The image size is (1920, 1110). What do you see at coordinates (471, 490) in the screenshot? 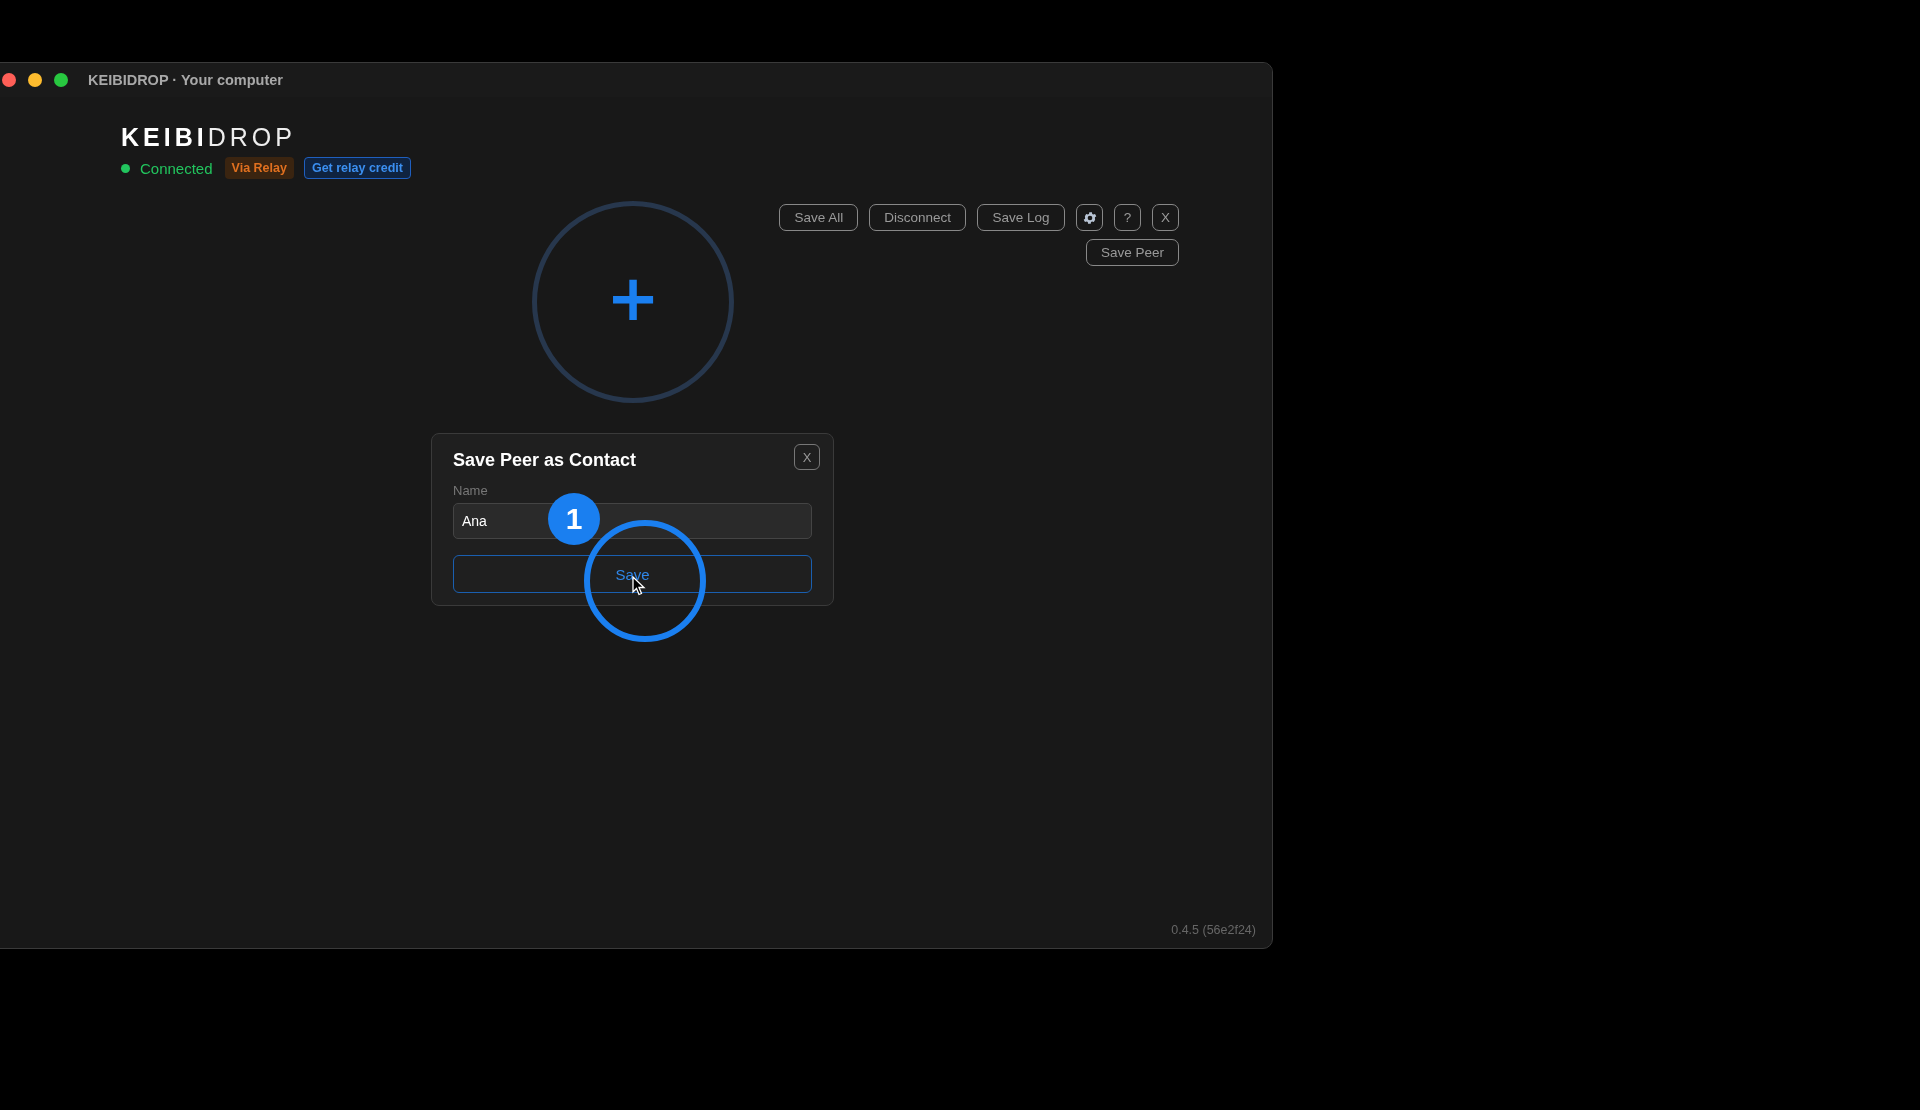
I see `field-label: Name` at bounding box center [471, 490].